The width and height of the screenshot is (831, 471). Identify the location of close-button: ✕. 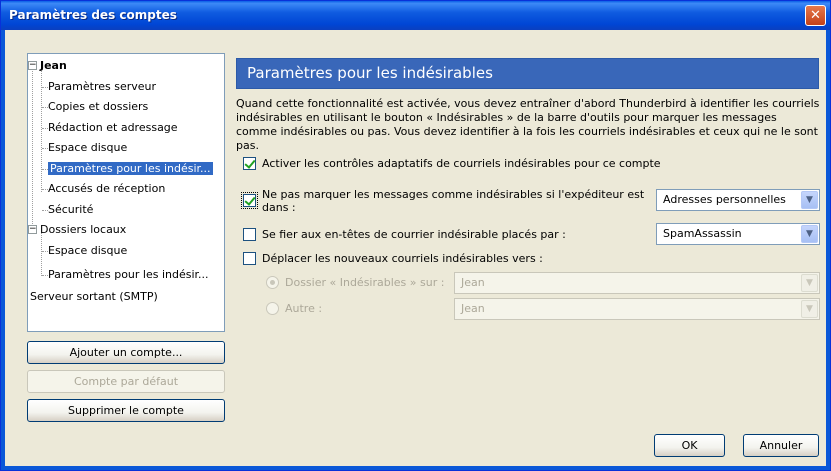
(815, 15).